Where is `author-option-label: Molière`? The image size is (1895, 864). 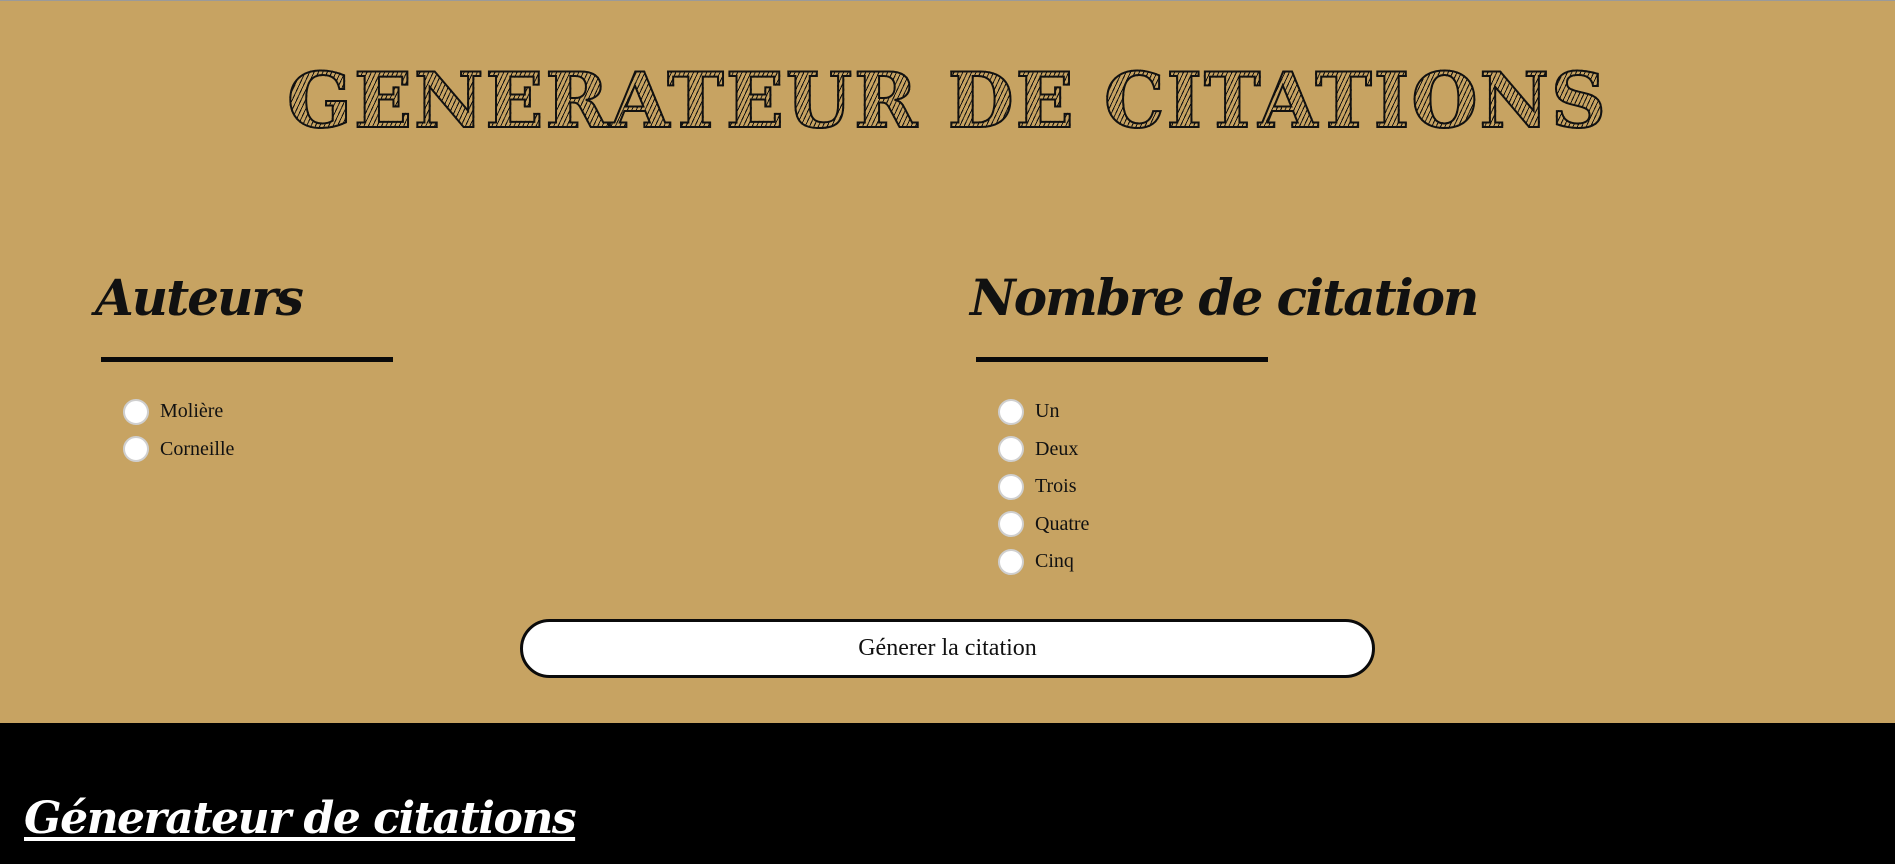
author-option-label: Molière is located at coordinates (192, 411).